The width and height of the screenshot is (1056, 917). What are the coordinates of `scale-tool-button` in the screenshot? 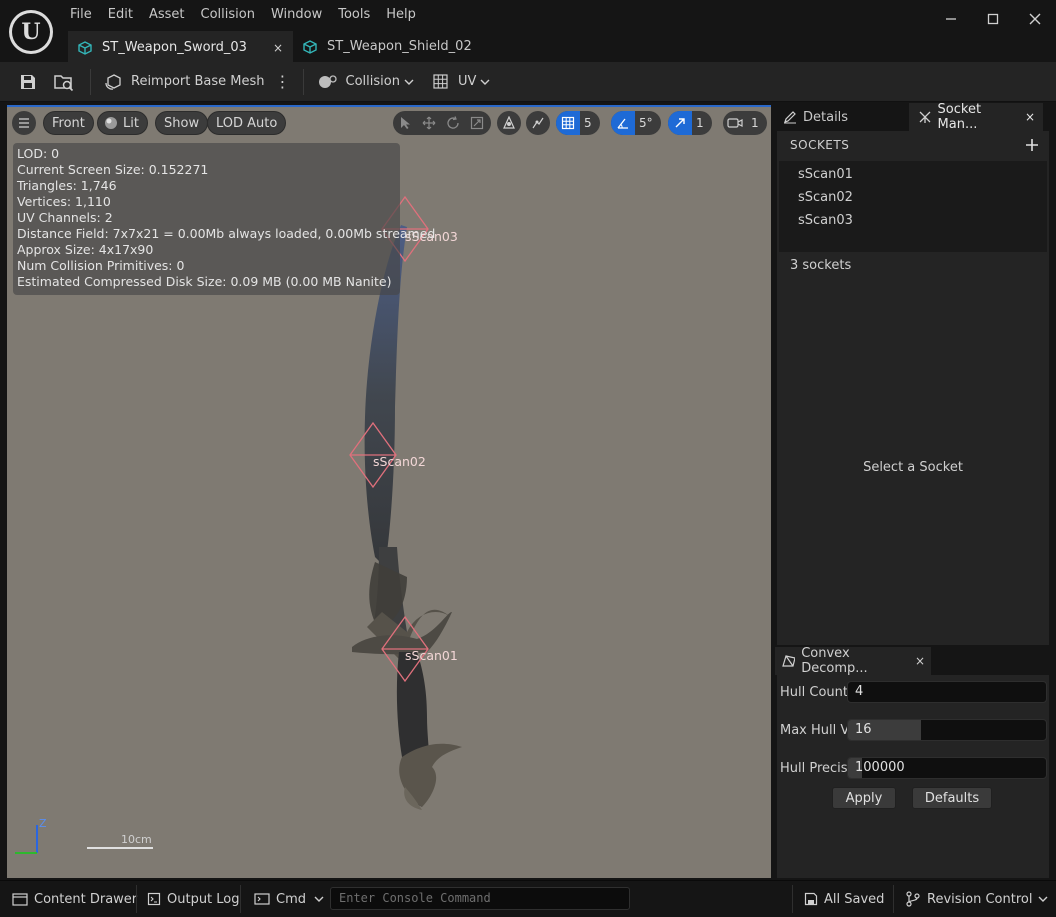 It's located at (477, 123).